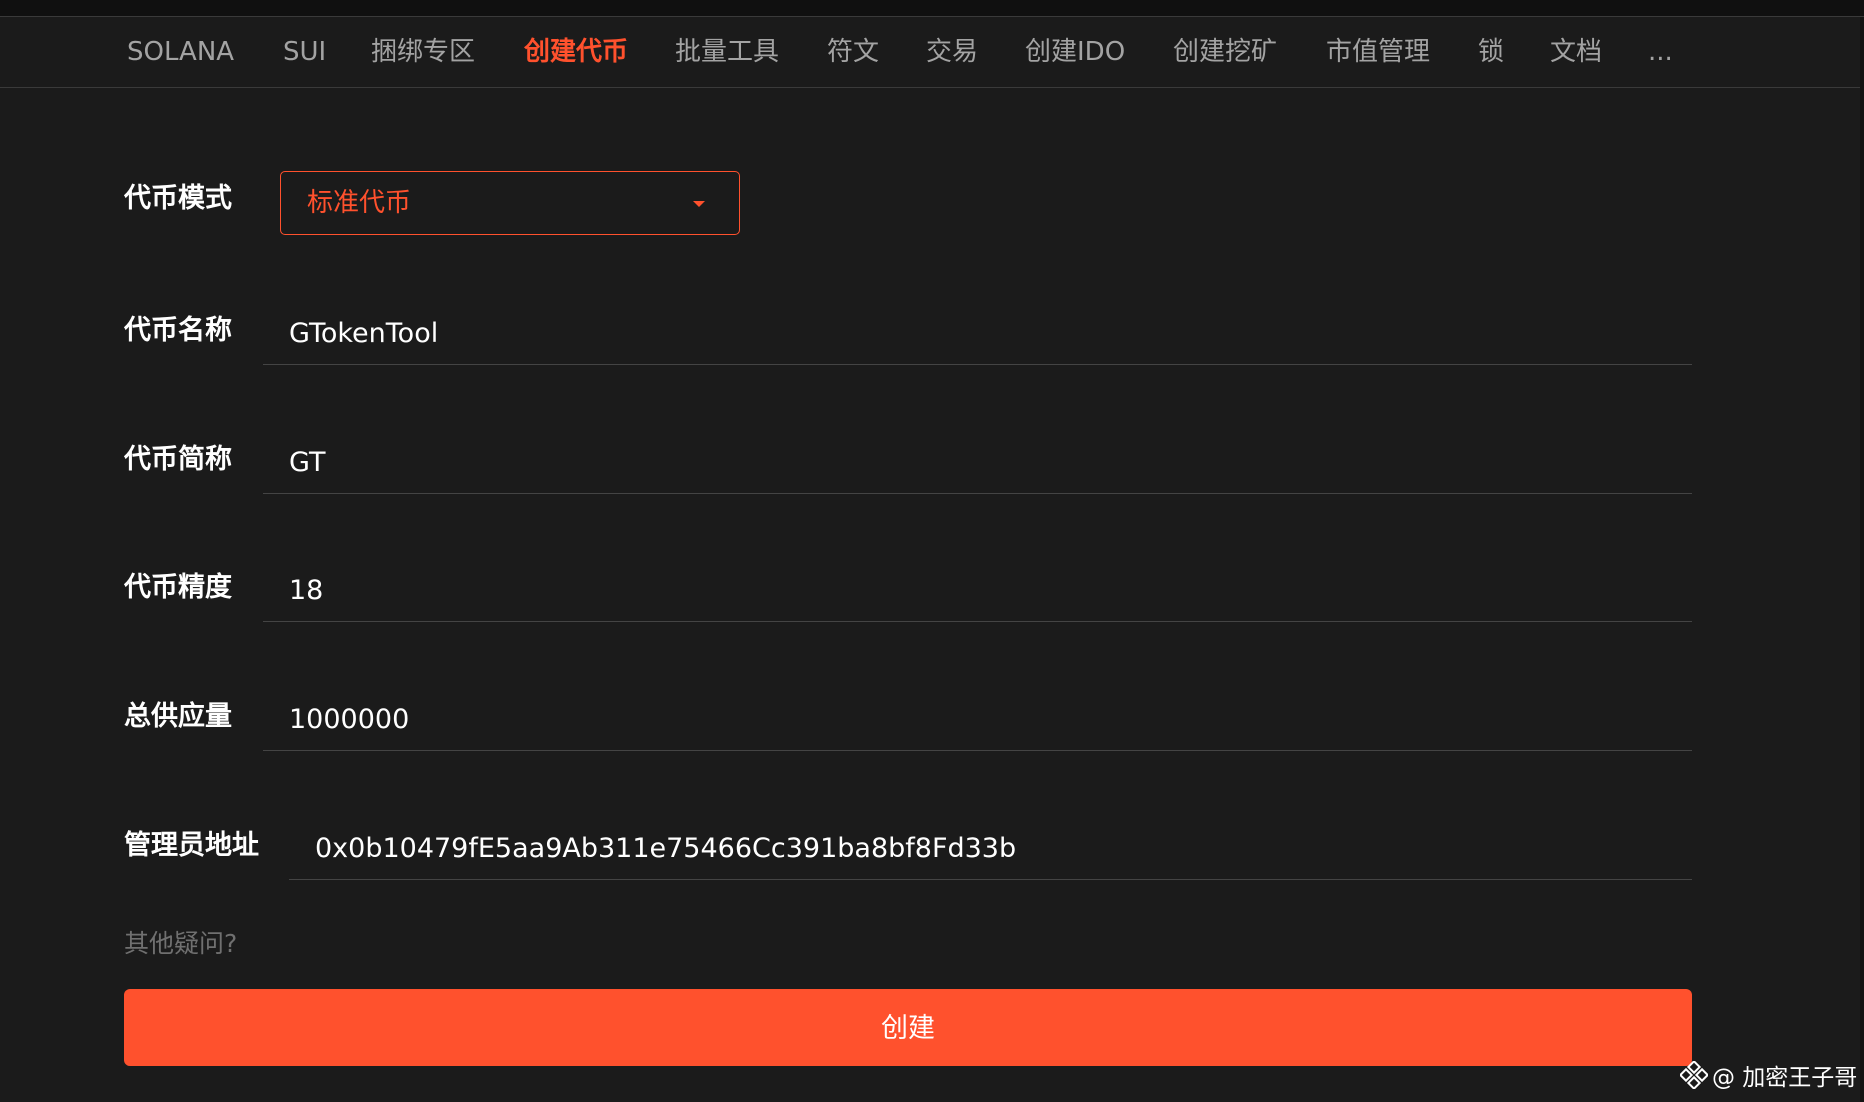  What do you see at coordinates (995, 848) in the screenshot?
I see `admin-address-input` at bounding box center [995, 848].